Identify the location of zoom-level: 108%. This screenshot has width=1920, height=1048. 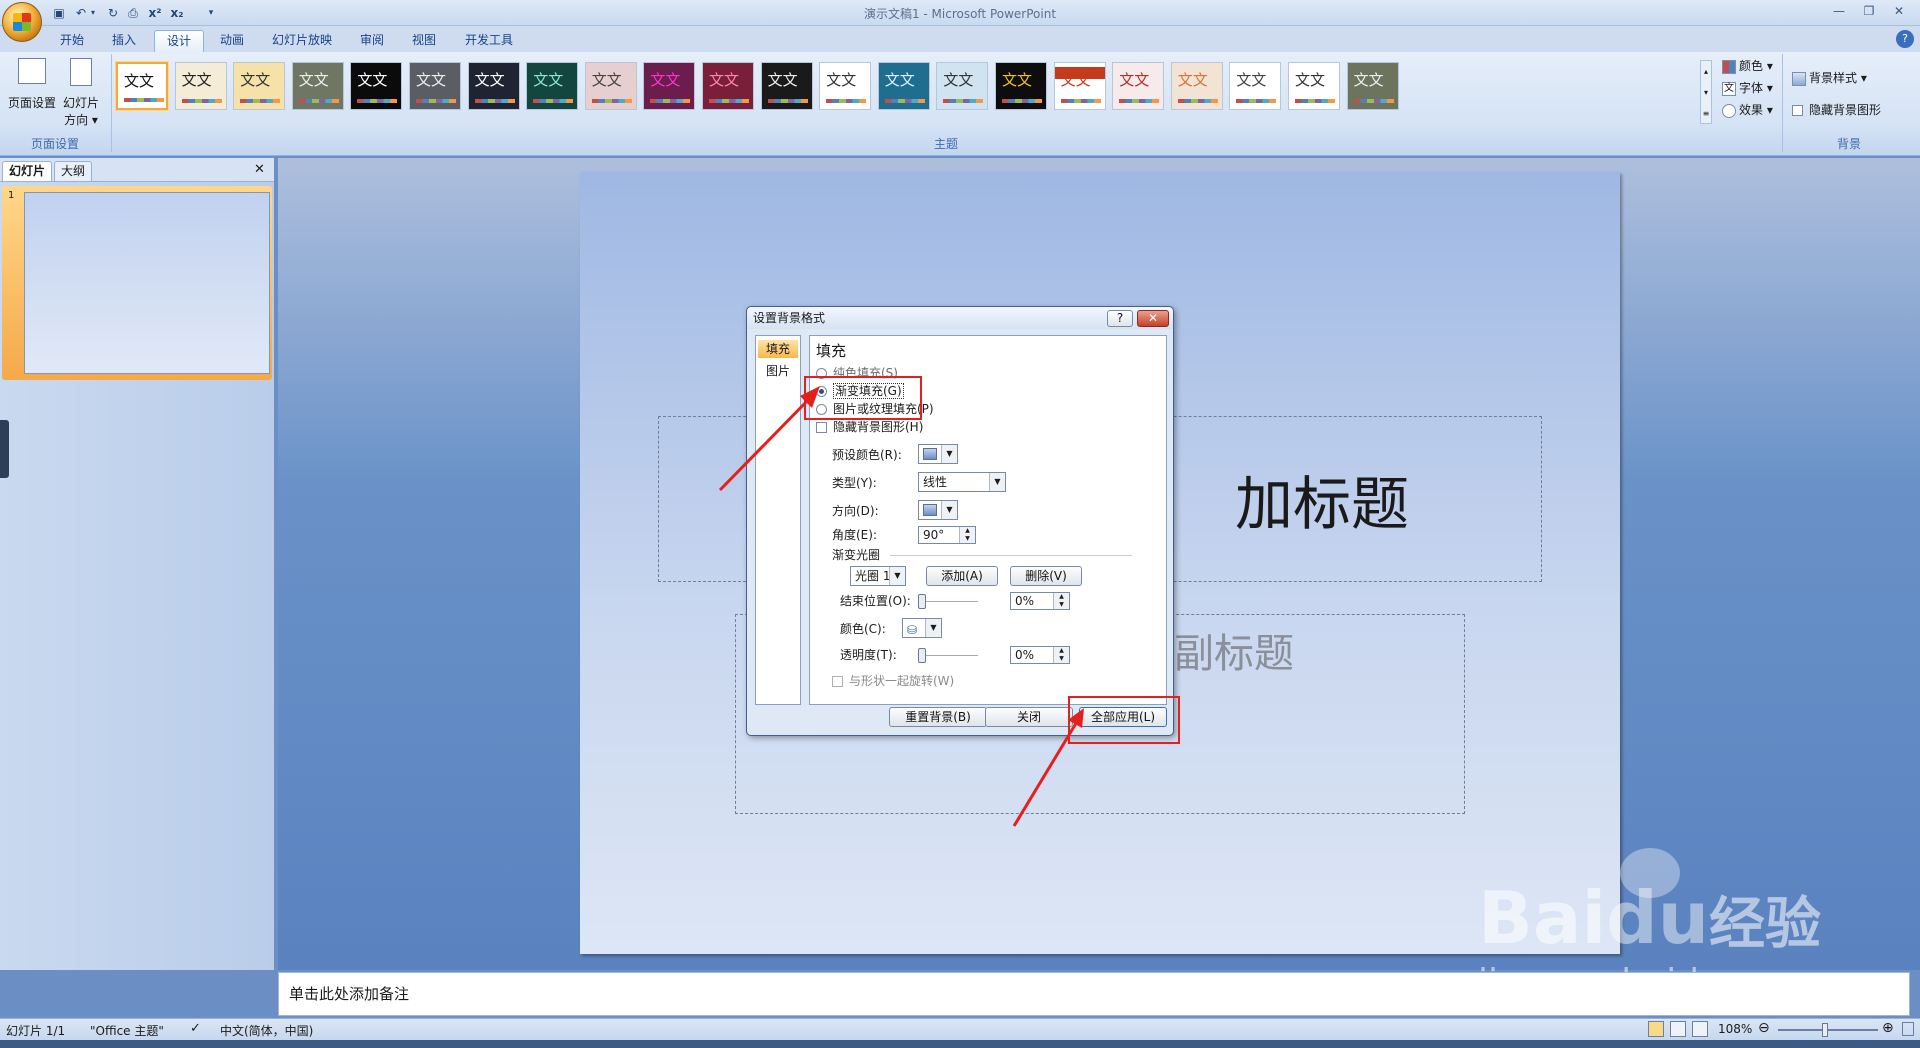
(1735, 1029).